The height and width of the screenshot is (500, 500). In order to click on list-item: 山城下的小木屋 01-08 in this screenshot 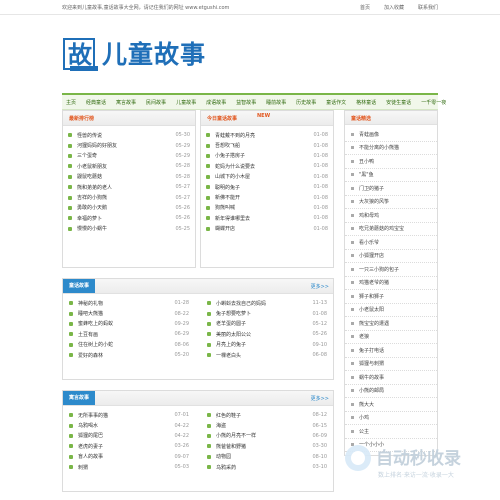, I will do `click(267, 177)`.